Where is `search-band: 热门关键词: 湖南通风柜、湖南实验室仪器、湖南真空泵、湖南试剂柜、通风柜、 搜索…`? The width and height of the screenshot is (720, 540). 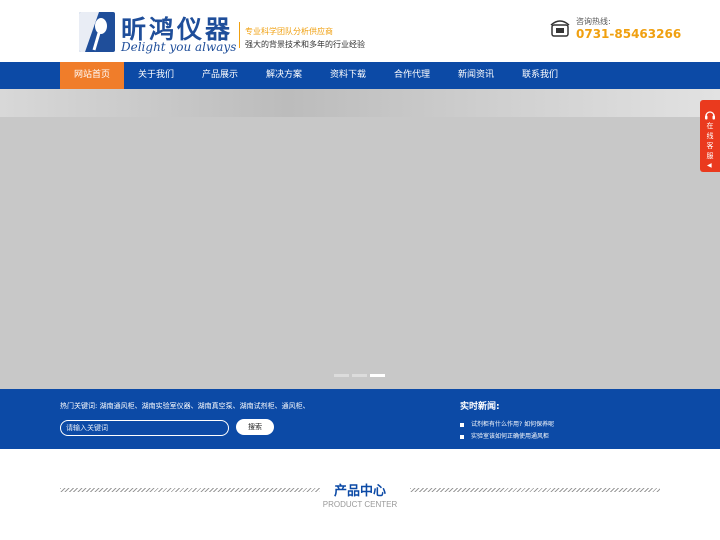 search-band: 热门关键词: 湖南通风柜、湖南实验室仪器、湖南真空泵、湖南试剂柜、通风柜、 搜索… is located at coordinates (360, 419).